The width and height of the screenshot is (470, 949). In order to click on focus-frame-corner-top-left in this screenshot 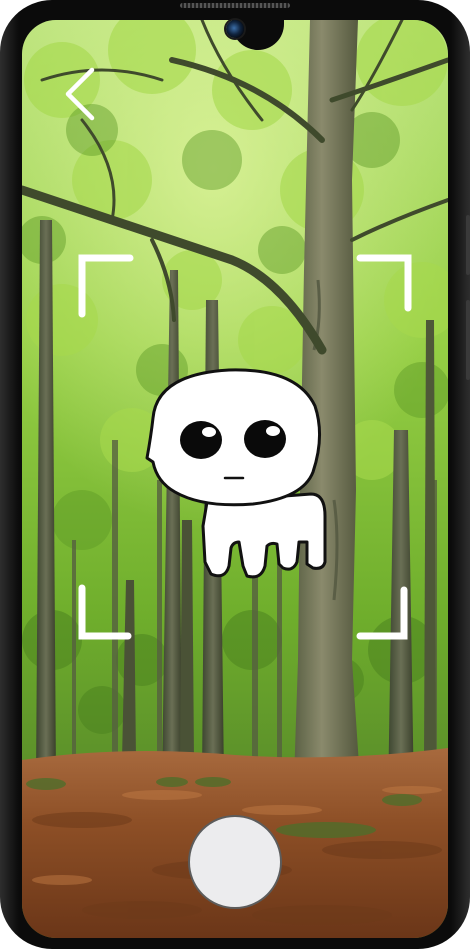, I will do `click(106, 286)`.